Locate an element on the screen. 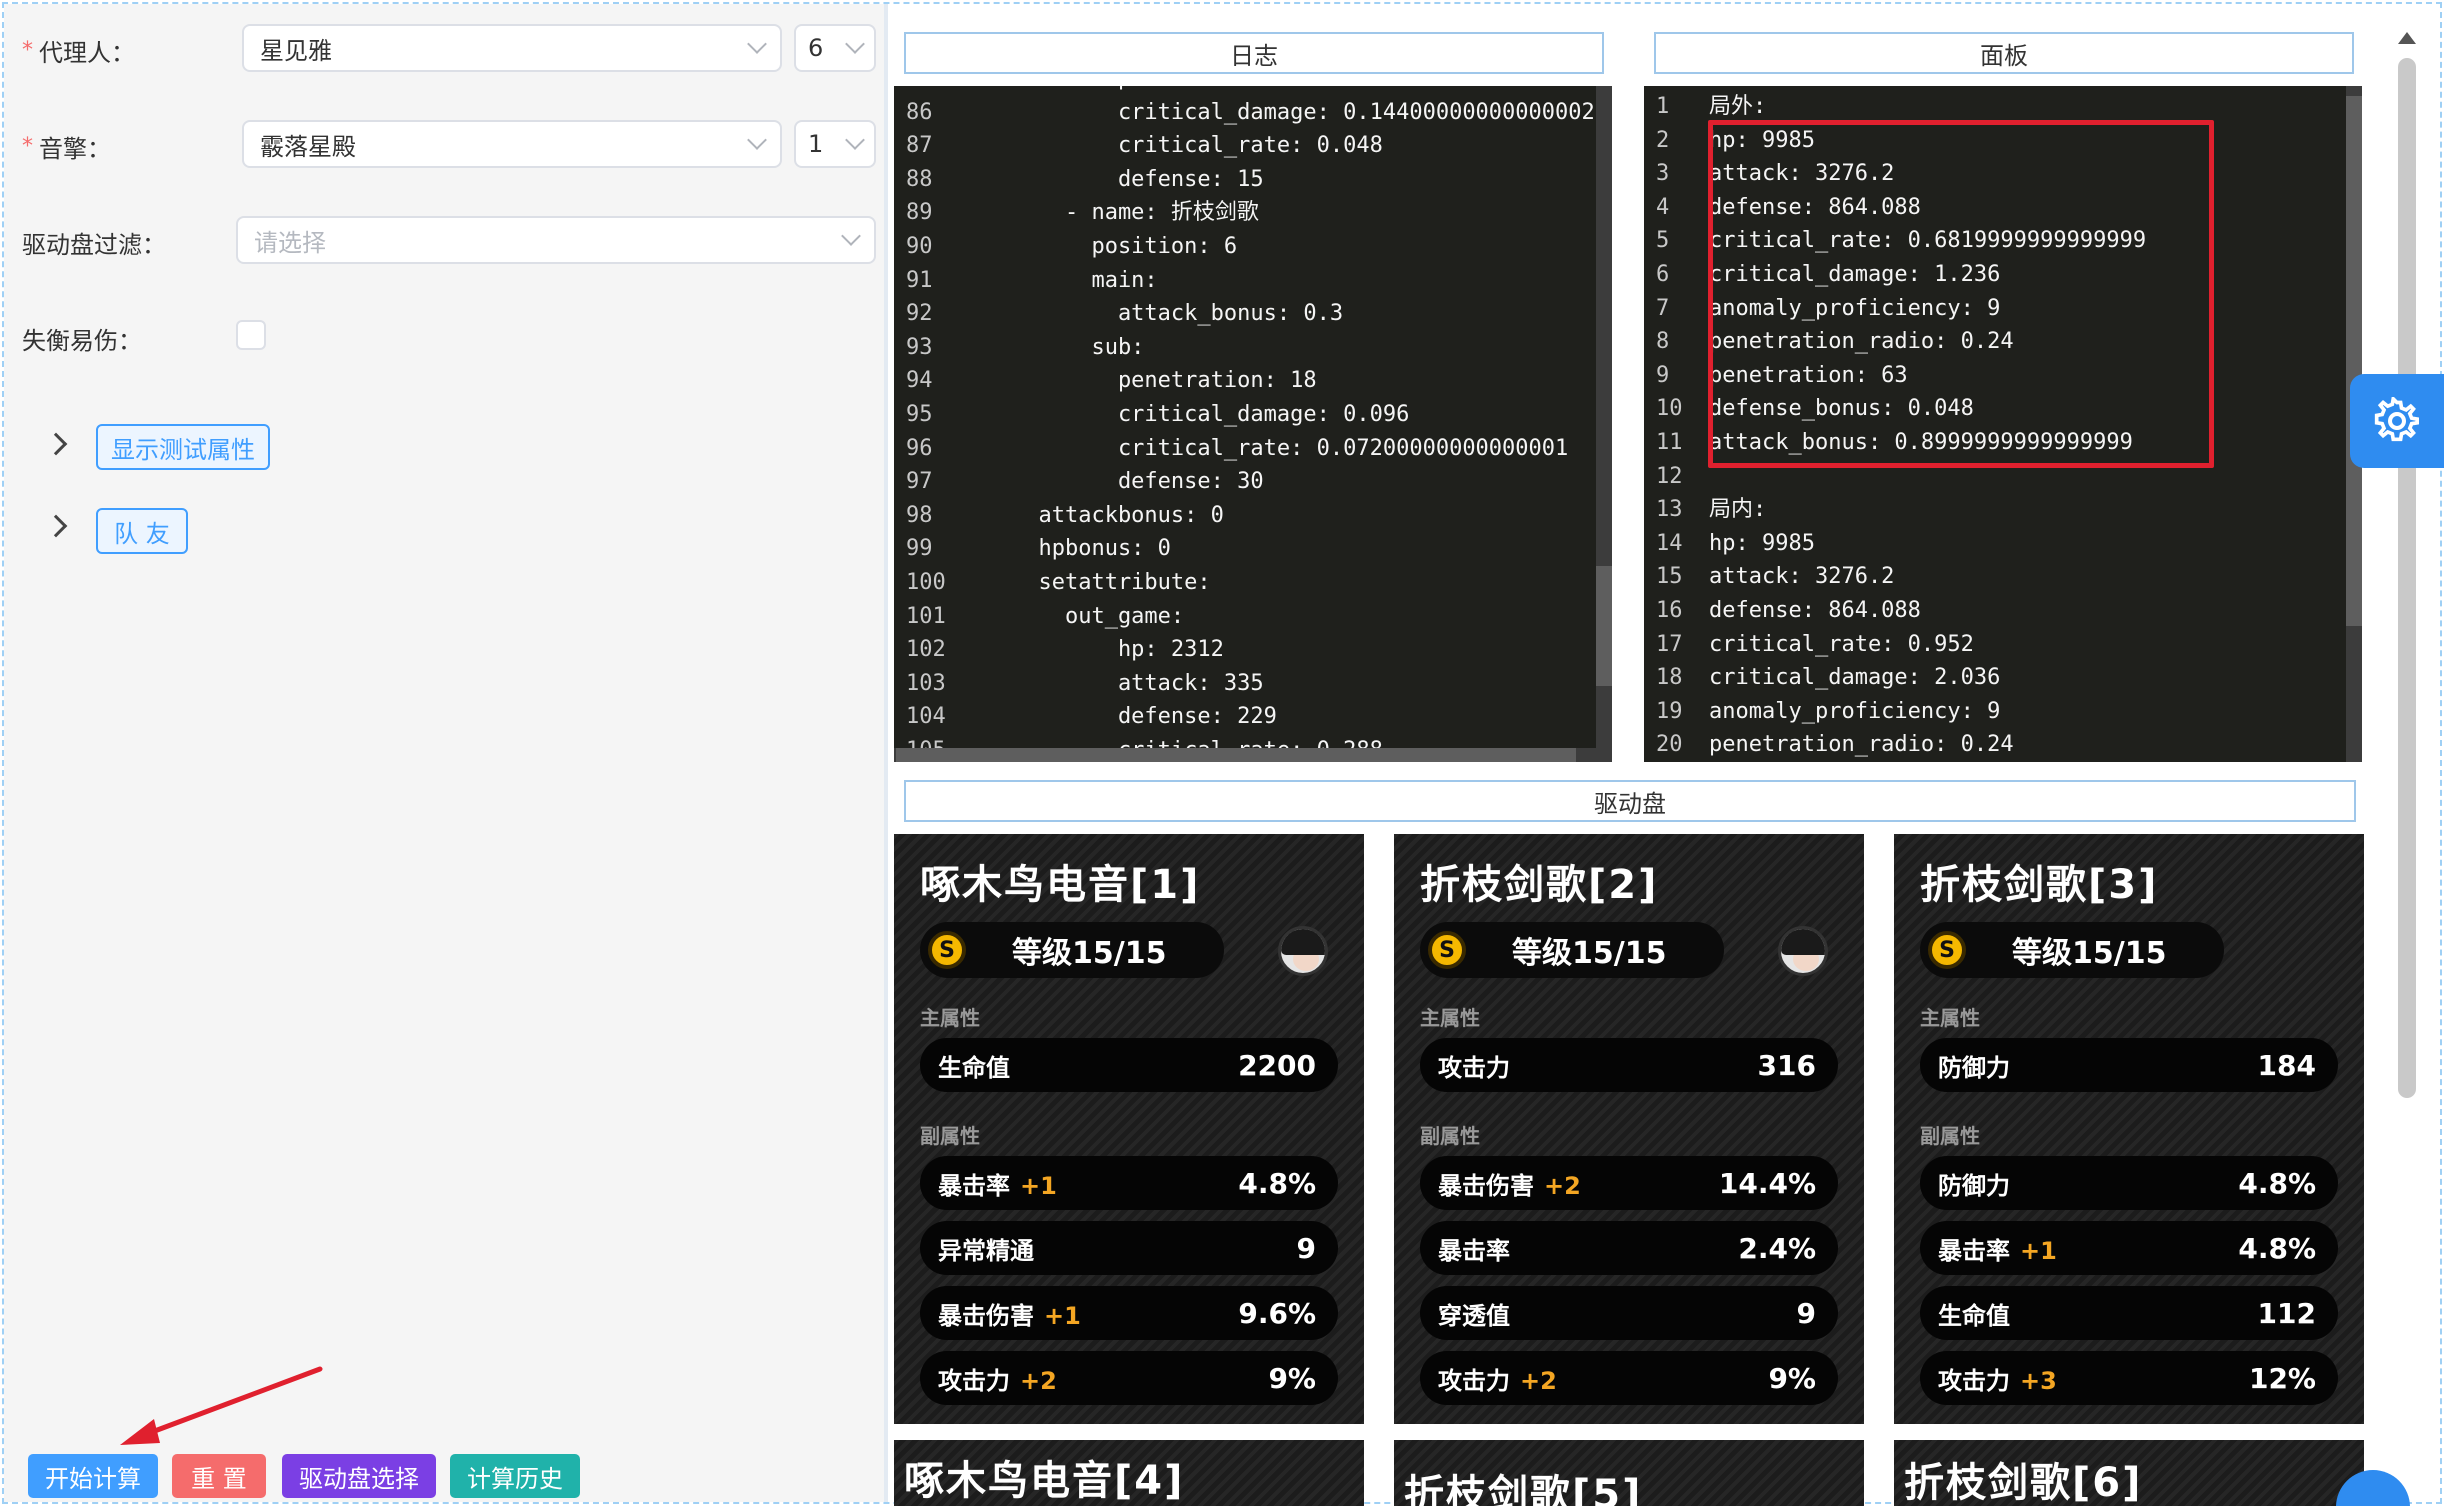 Image resolution: width=2444 pixels, height=1506 pixels. panel-header: 面板 is located at coordinates (2004, 53).